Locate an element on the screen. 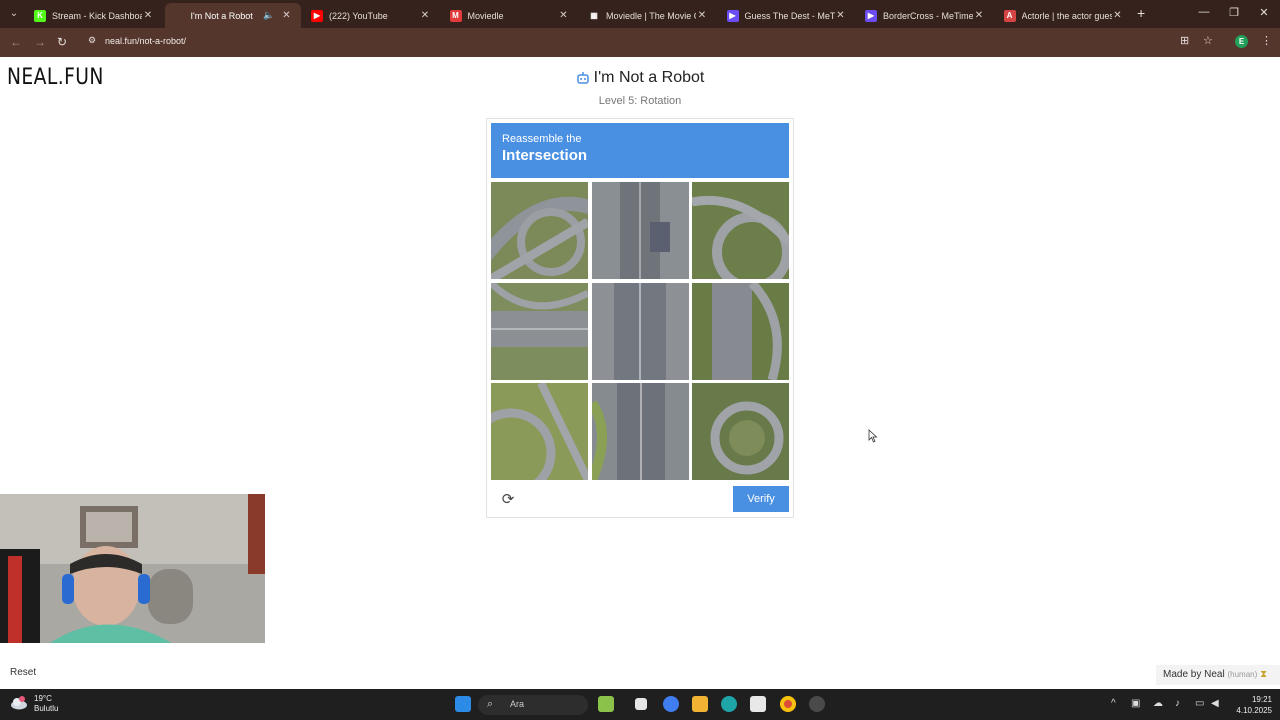 The image size is (1280, 720). moviedle-icon: M is located at coordinates (455, 15).